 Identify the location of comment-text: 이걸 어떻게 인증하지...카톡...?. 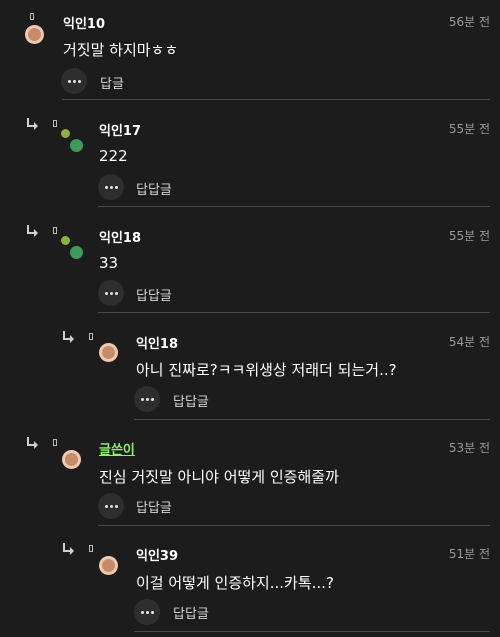
(235, 583).